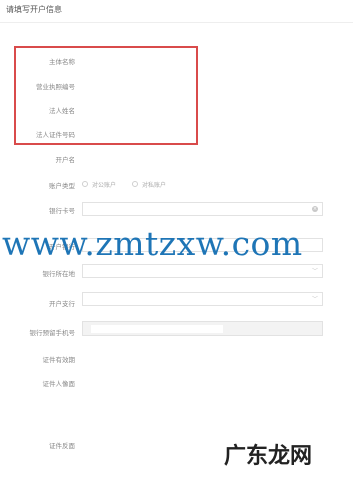 Image resolution: width=353 pixels, height=480 pixels. What do you see at coordinates (154, 185) in the screenshot?
I see `account-type-private-label: 对私账户` at bounding box center [154, 185].